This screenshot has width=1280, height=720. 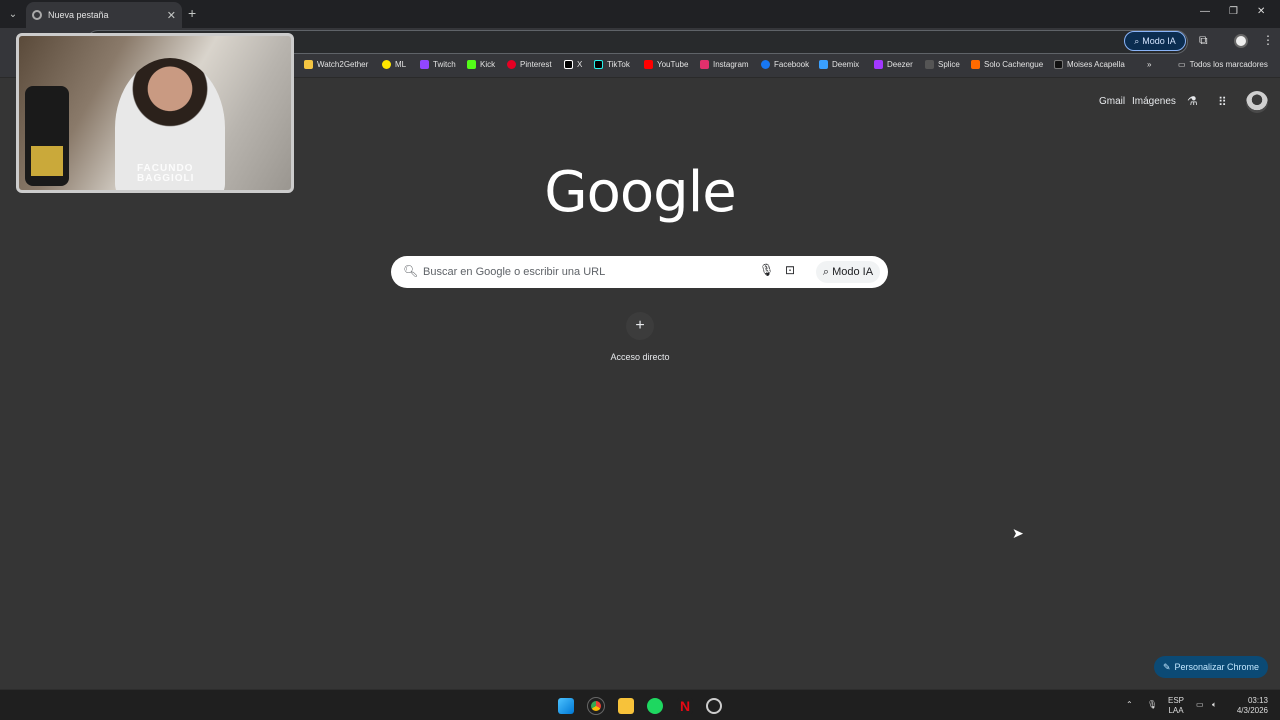 I want to click on tab-strip: ⌄ Nueva pestaña ✕ + — ❐ ✕, so click(x=640, y=14).